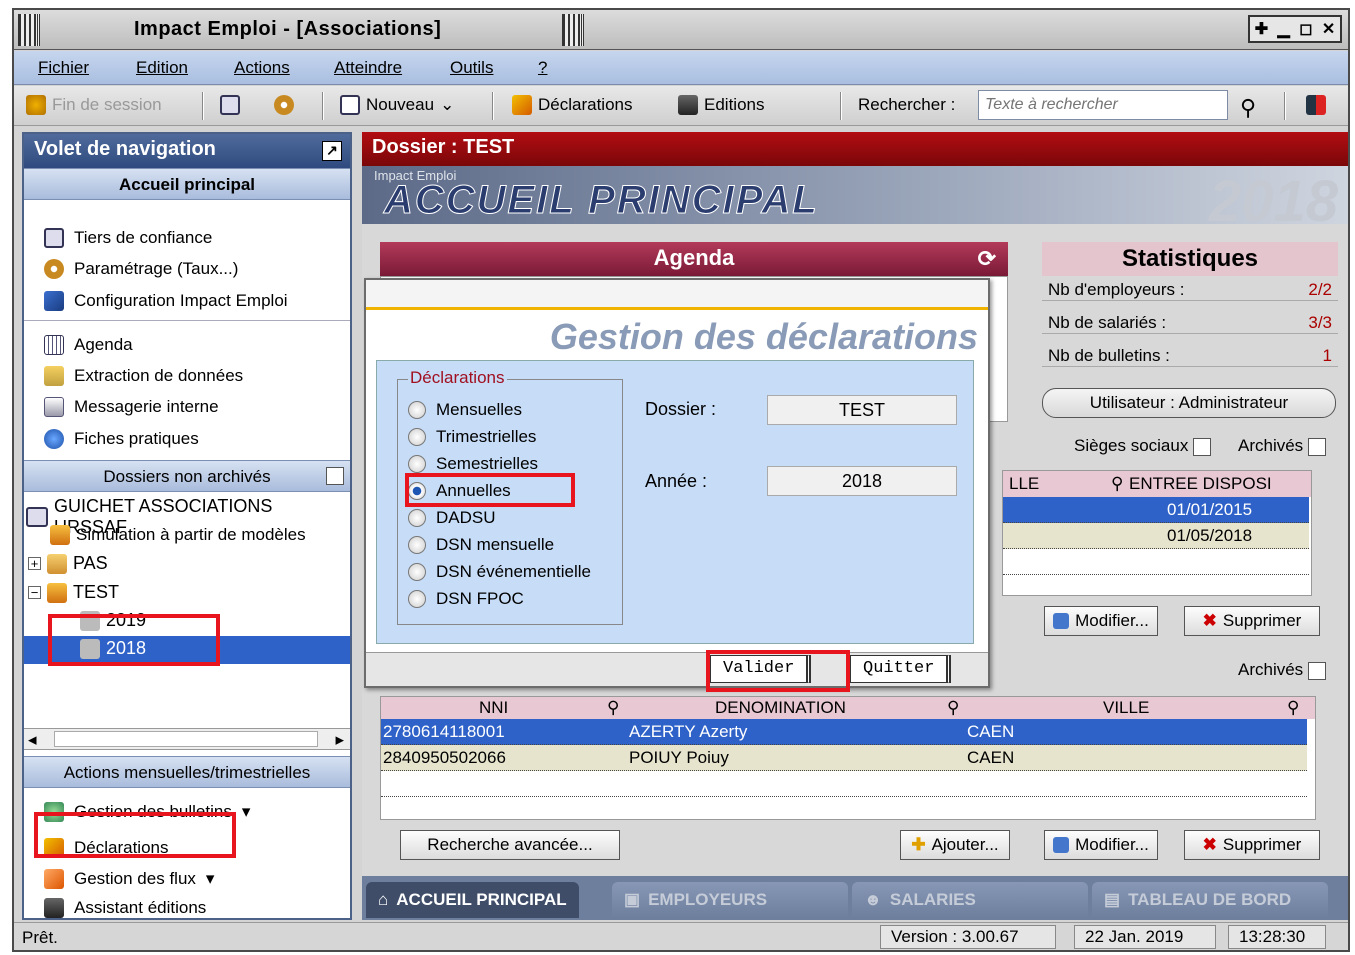 Image resolution: width=1355 pixels, height=955 pixels. What do you see at coordinates (397, 105) in the screenshot?
I see `new-button: Nouveau ⌄` at bounding box center [397, 105].